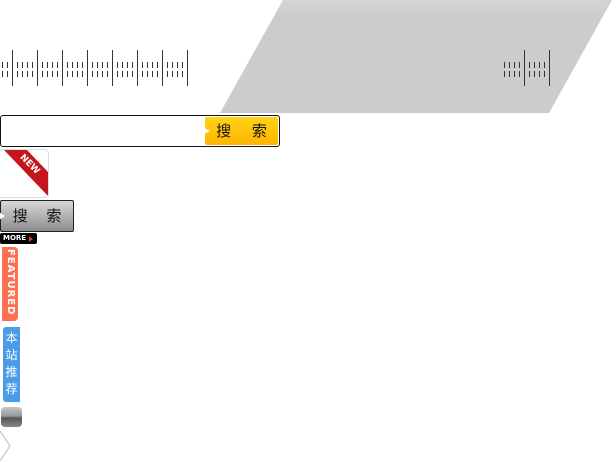 This screenshot has height=462, width=616. I want to click on new-corner-badge: NEW, so click(24, 173).